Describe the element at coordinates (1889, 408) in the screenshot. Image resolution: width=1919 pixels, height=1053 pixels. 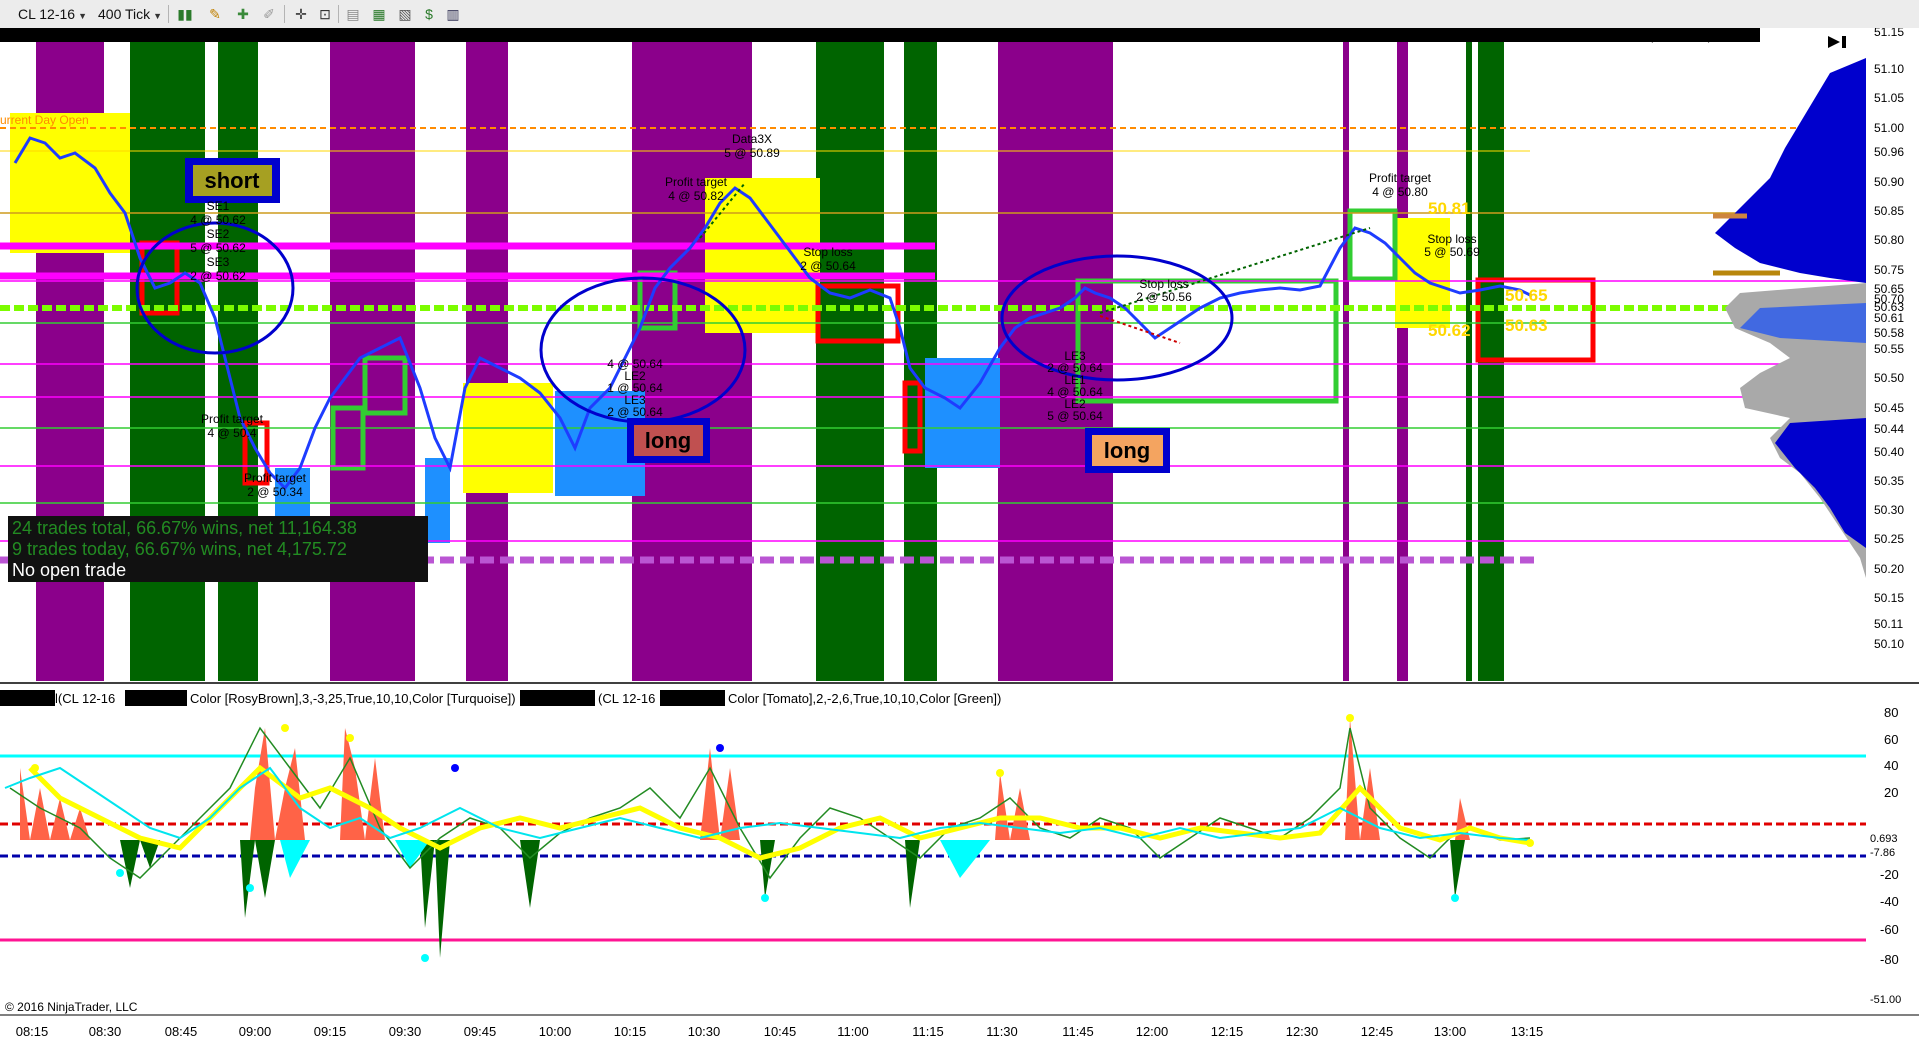
I see `svg-text: 50.45` at that location.